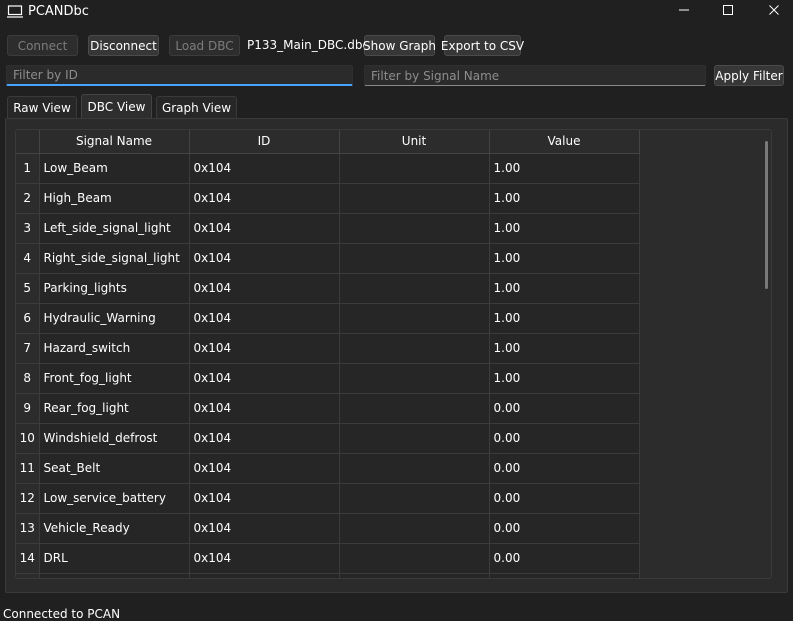  What do you see at coordinates (766, 215) in the screenshot?
I see `table-vertical-scrollbar` at bounding box center [766, 215].